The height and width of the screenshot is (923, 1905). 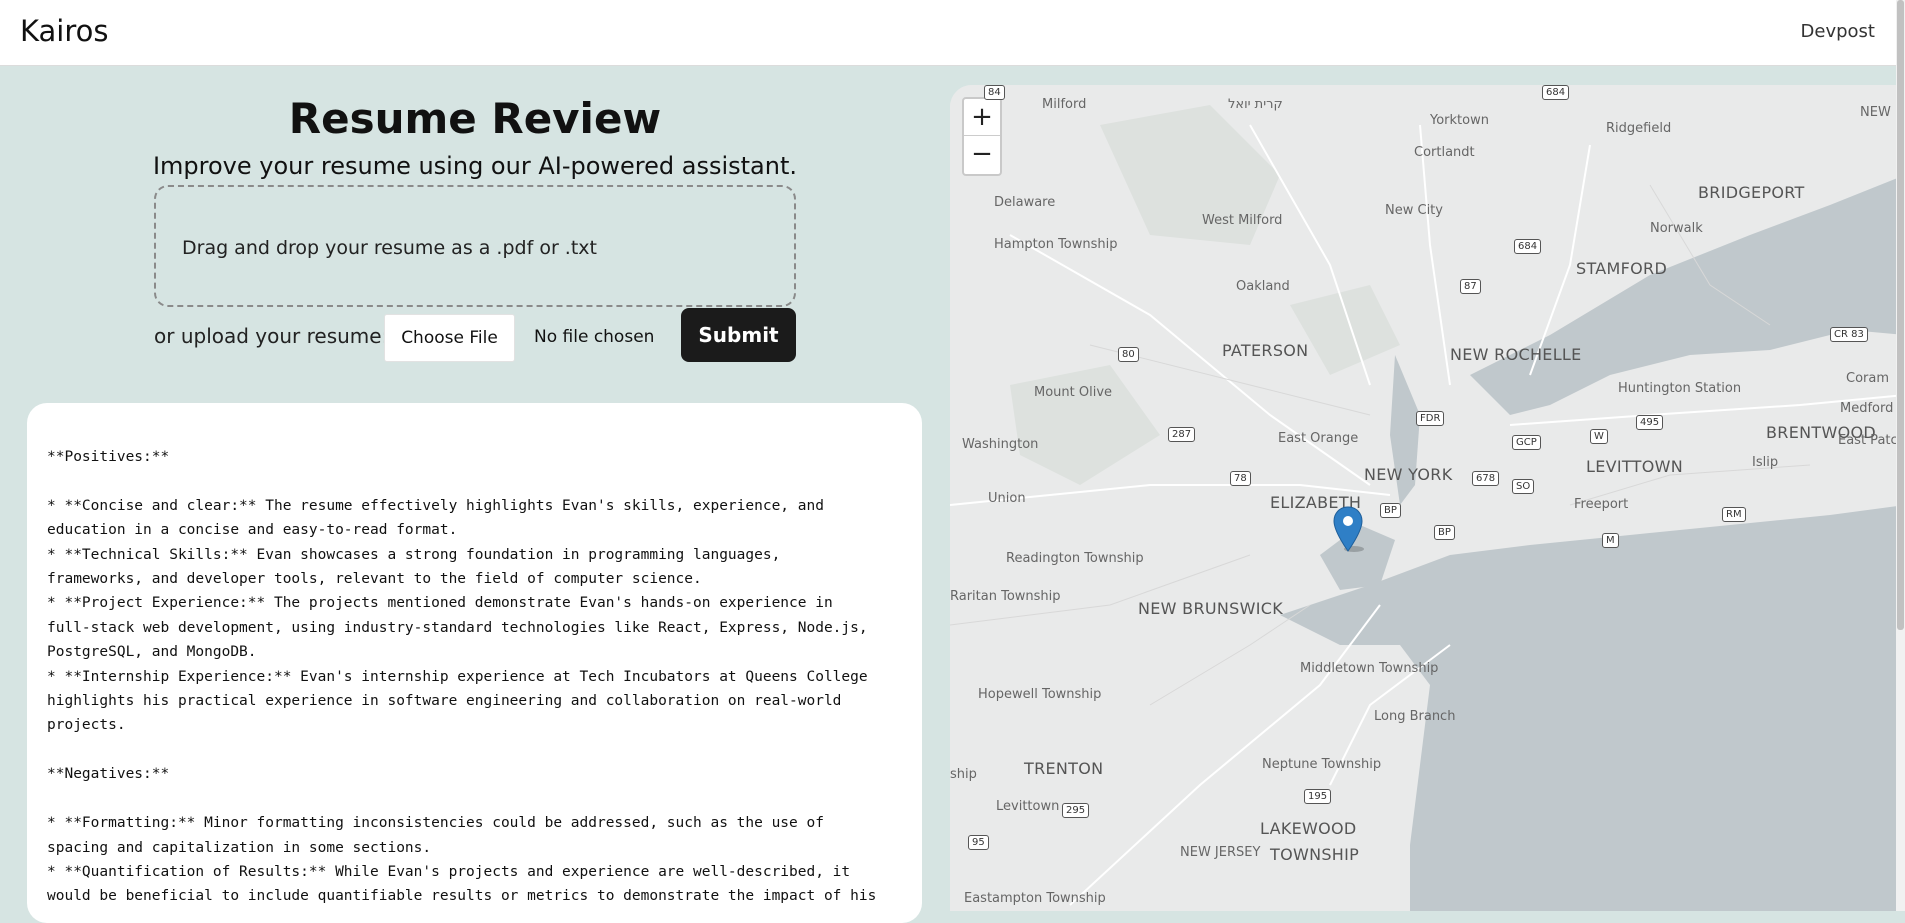 What do you see at coordinates (1415, 716) in the screenshot?
I see `map-label: Long Branch` at bounding box center [1415, 716].